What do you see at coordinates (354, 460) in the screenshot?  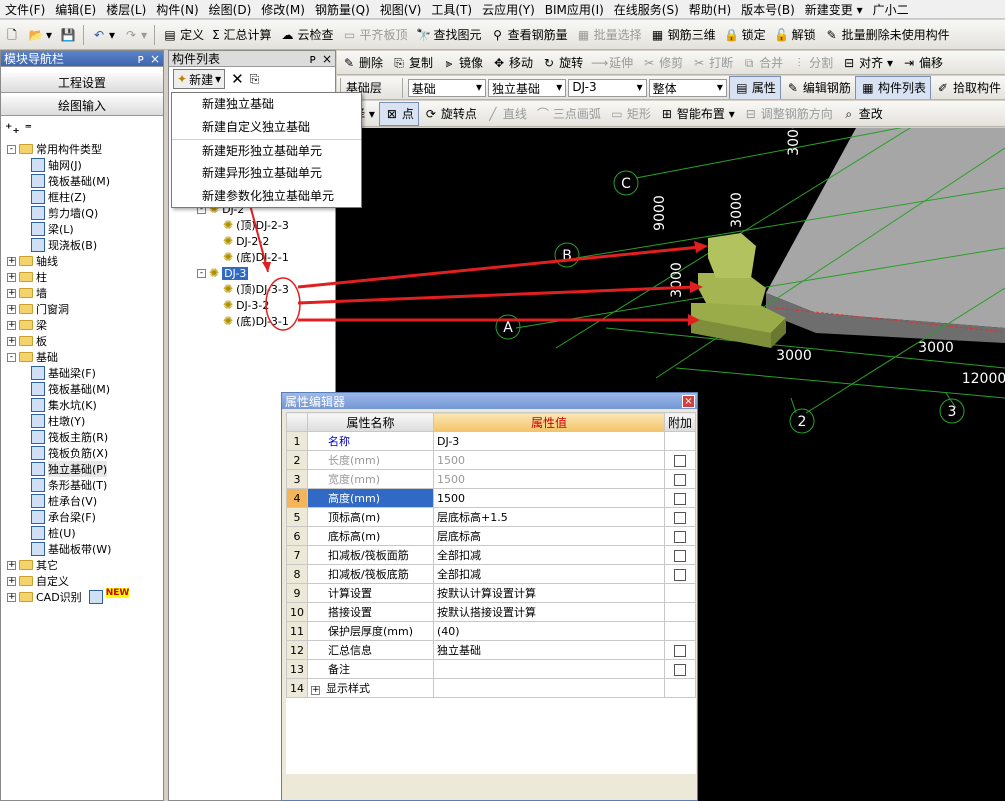 I see `property-name-text: 长度(mm)` at bounding box center [354, 460].